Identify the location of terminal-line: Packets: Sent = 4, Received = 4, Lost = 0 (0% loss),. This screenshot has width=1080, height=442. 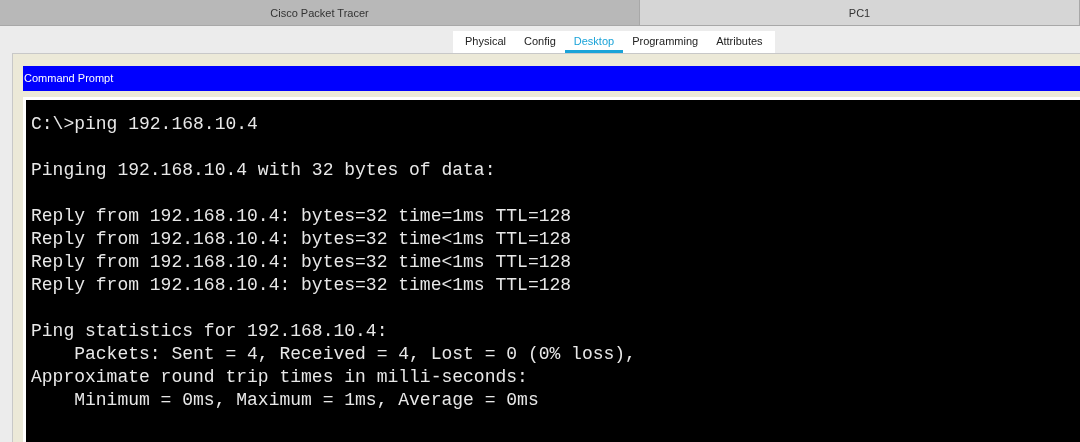
(354, 354).